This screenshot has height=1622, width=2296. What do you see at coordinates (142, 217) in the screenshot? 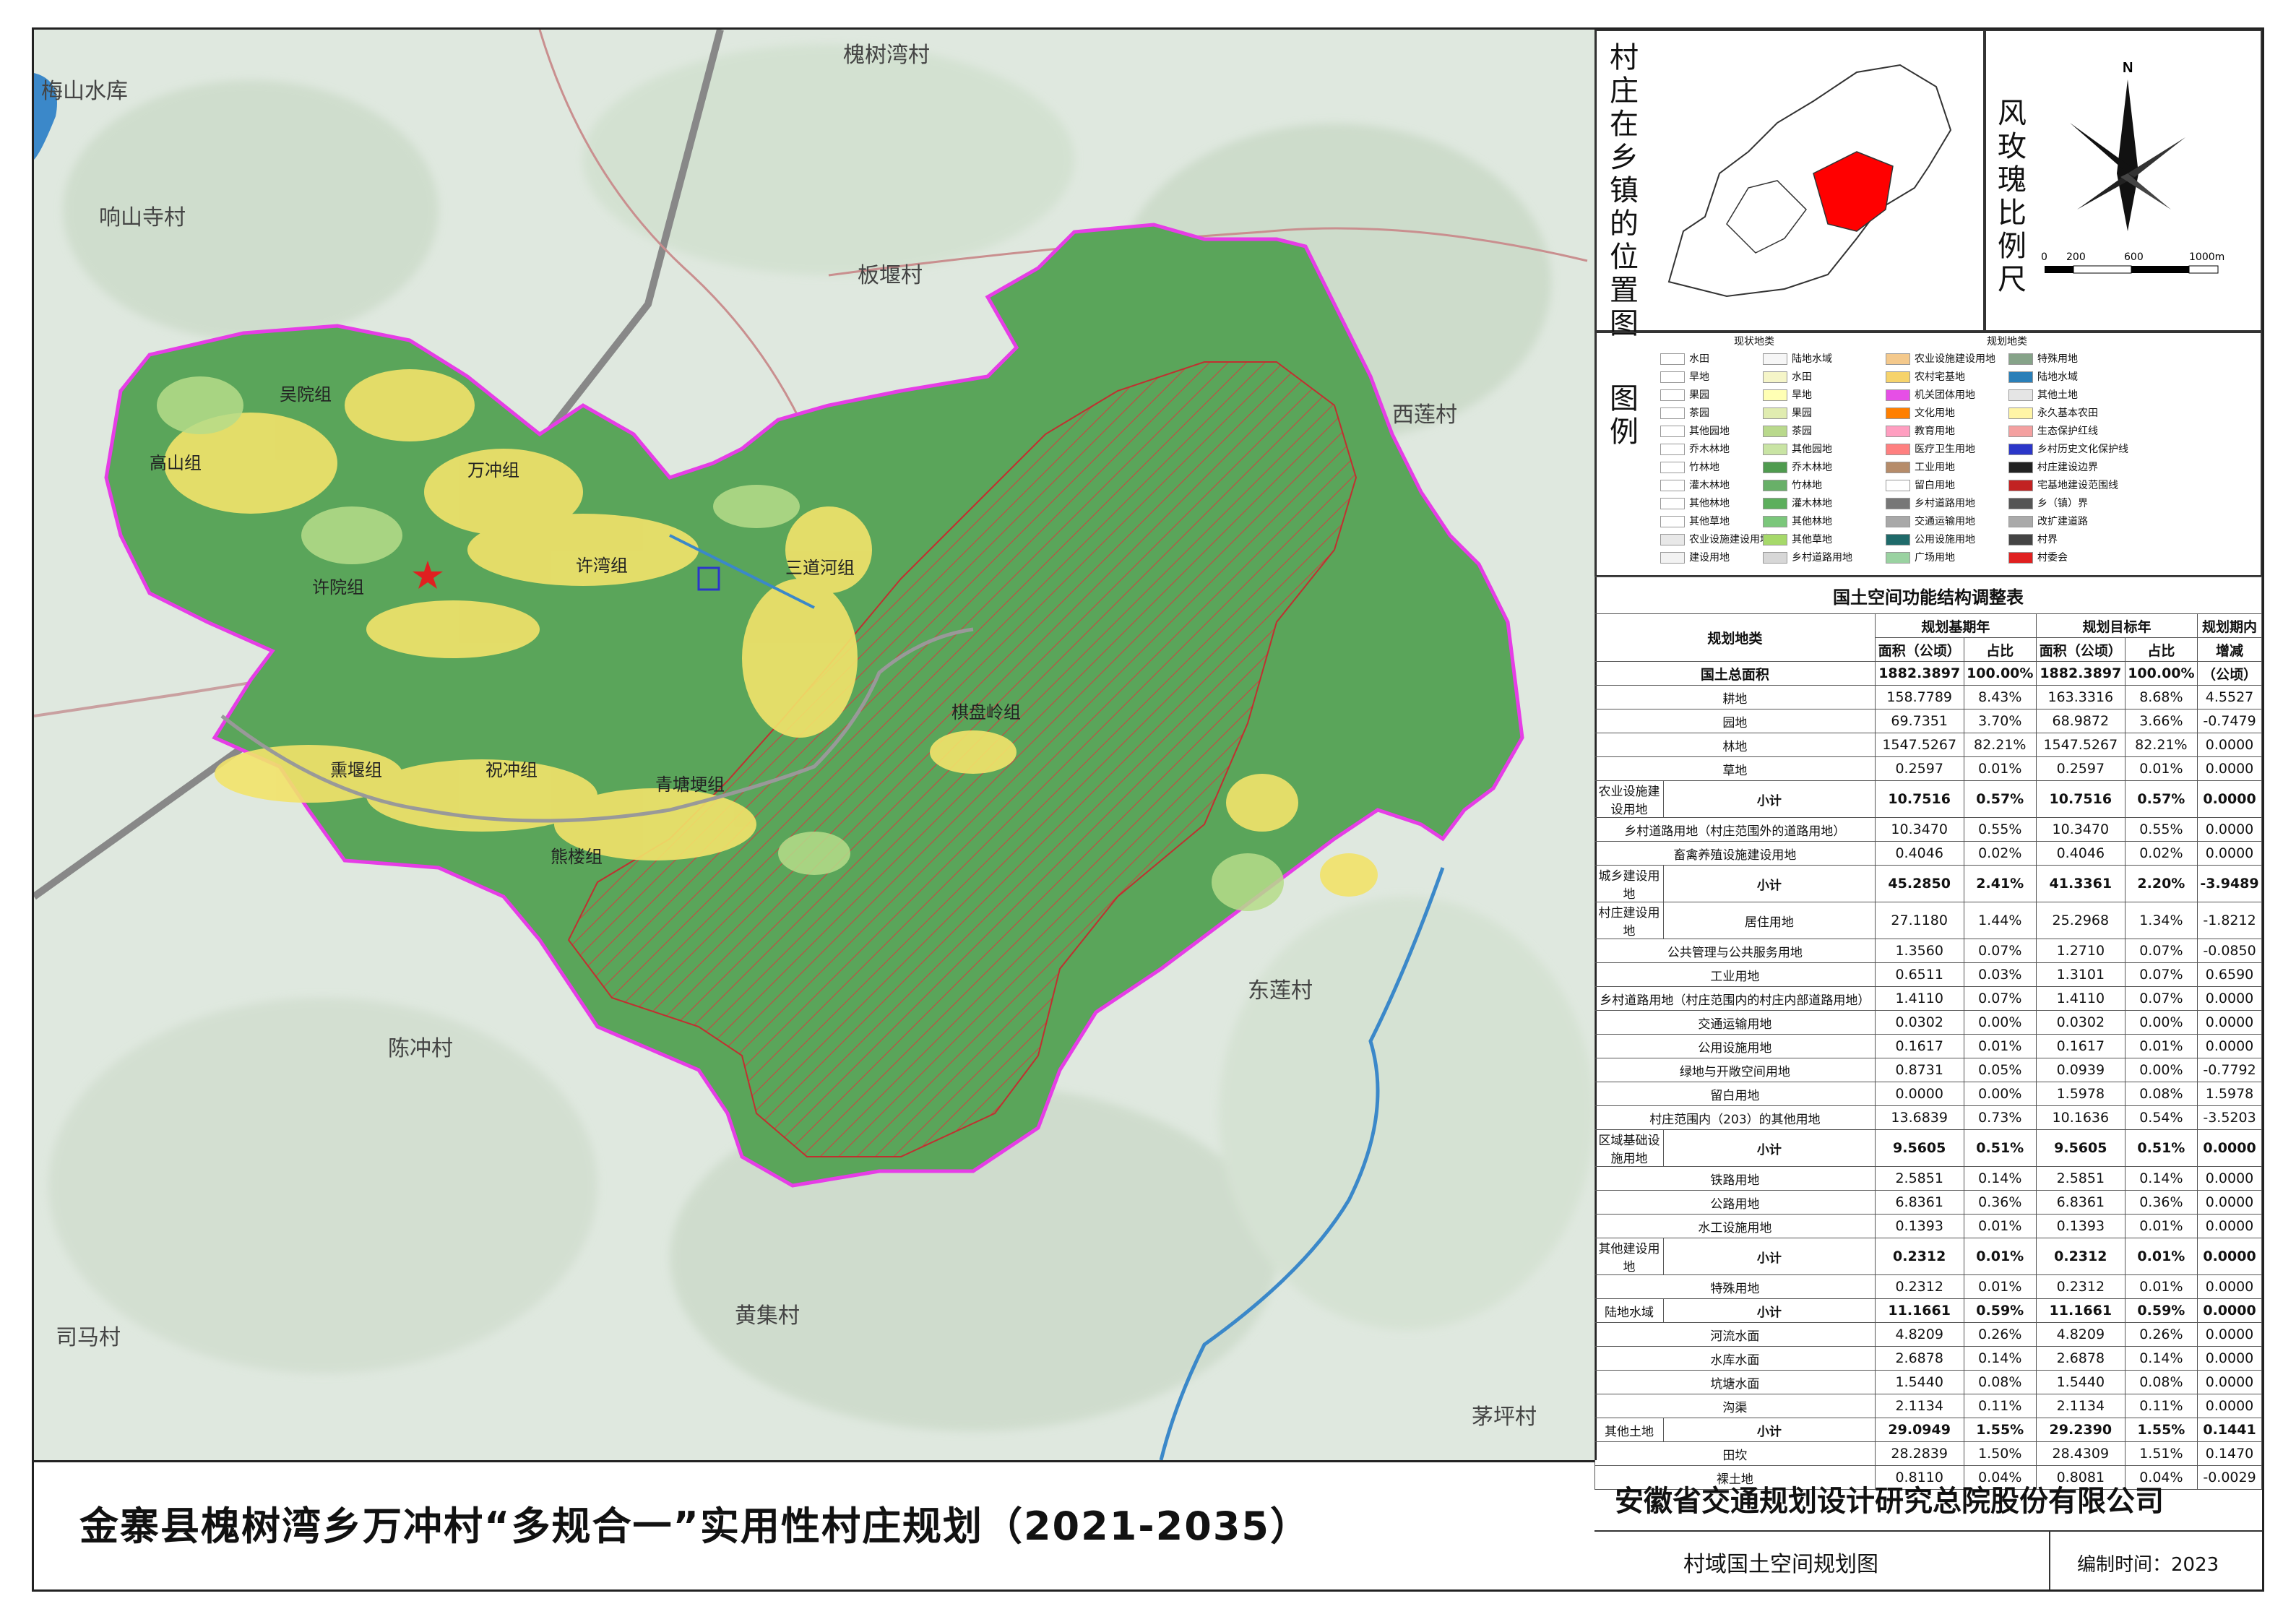
I see `village-label: 响山寺村` at bounding box center [142, 217].